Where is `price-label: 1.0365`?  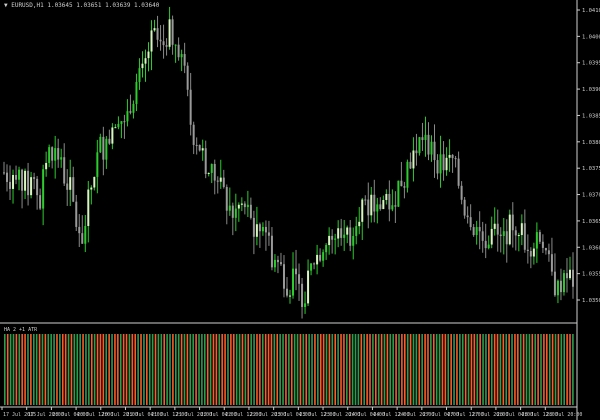 price-label: 1.0365 is located at coordinates (591, 222).